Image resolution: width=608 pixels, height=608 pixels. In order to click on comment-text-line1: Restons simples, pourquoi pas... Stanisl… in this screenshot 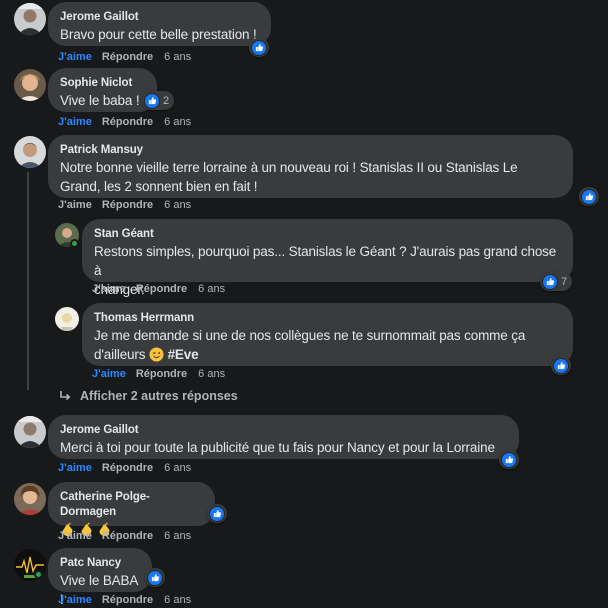, I will do `click(325, 261)`.